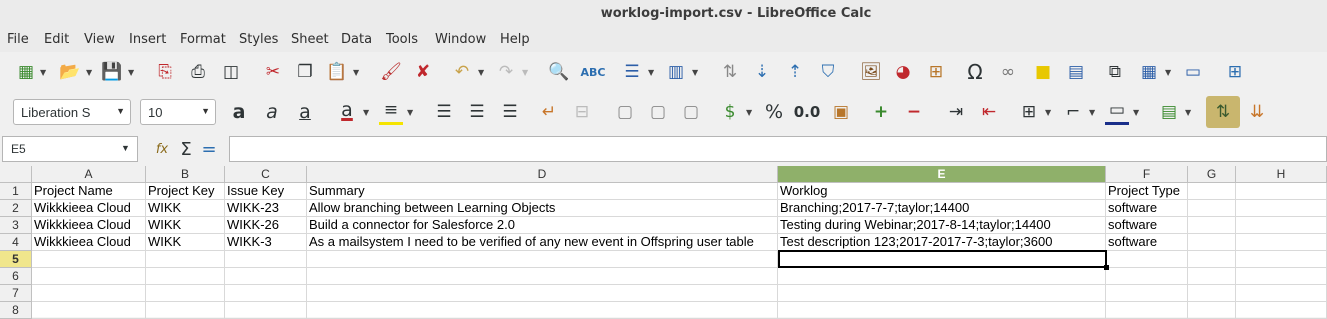 The height and width of the screenshot is (319, 1327). I want to click on center-vertically-icon: ▢, so click(658, 112).